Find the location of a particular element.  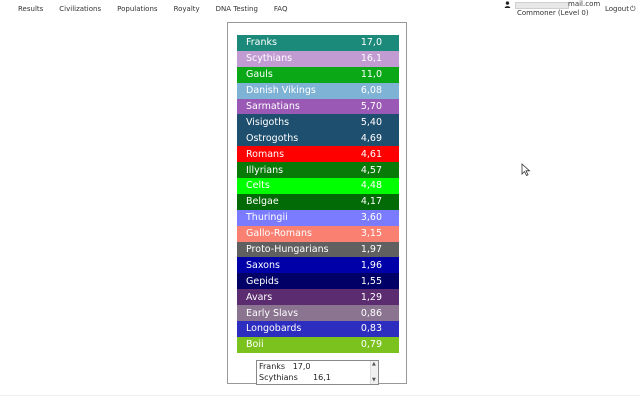

result-row: Belgae 4,17 is located at coordinates (318, 201).